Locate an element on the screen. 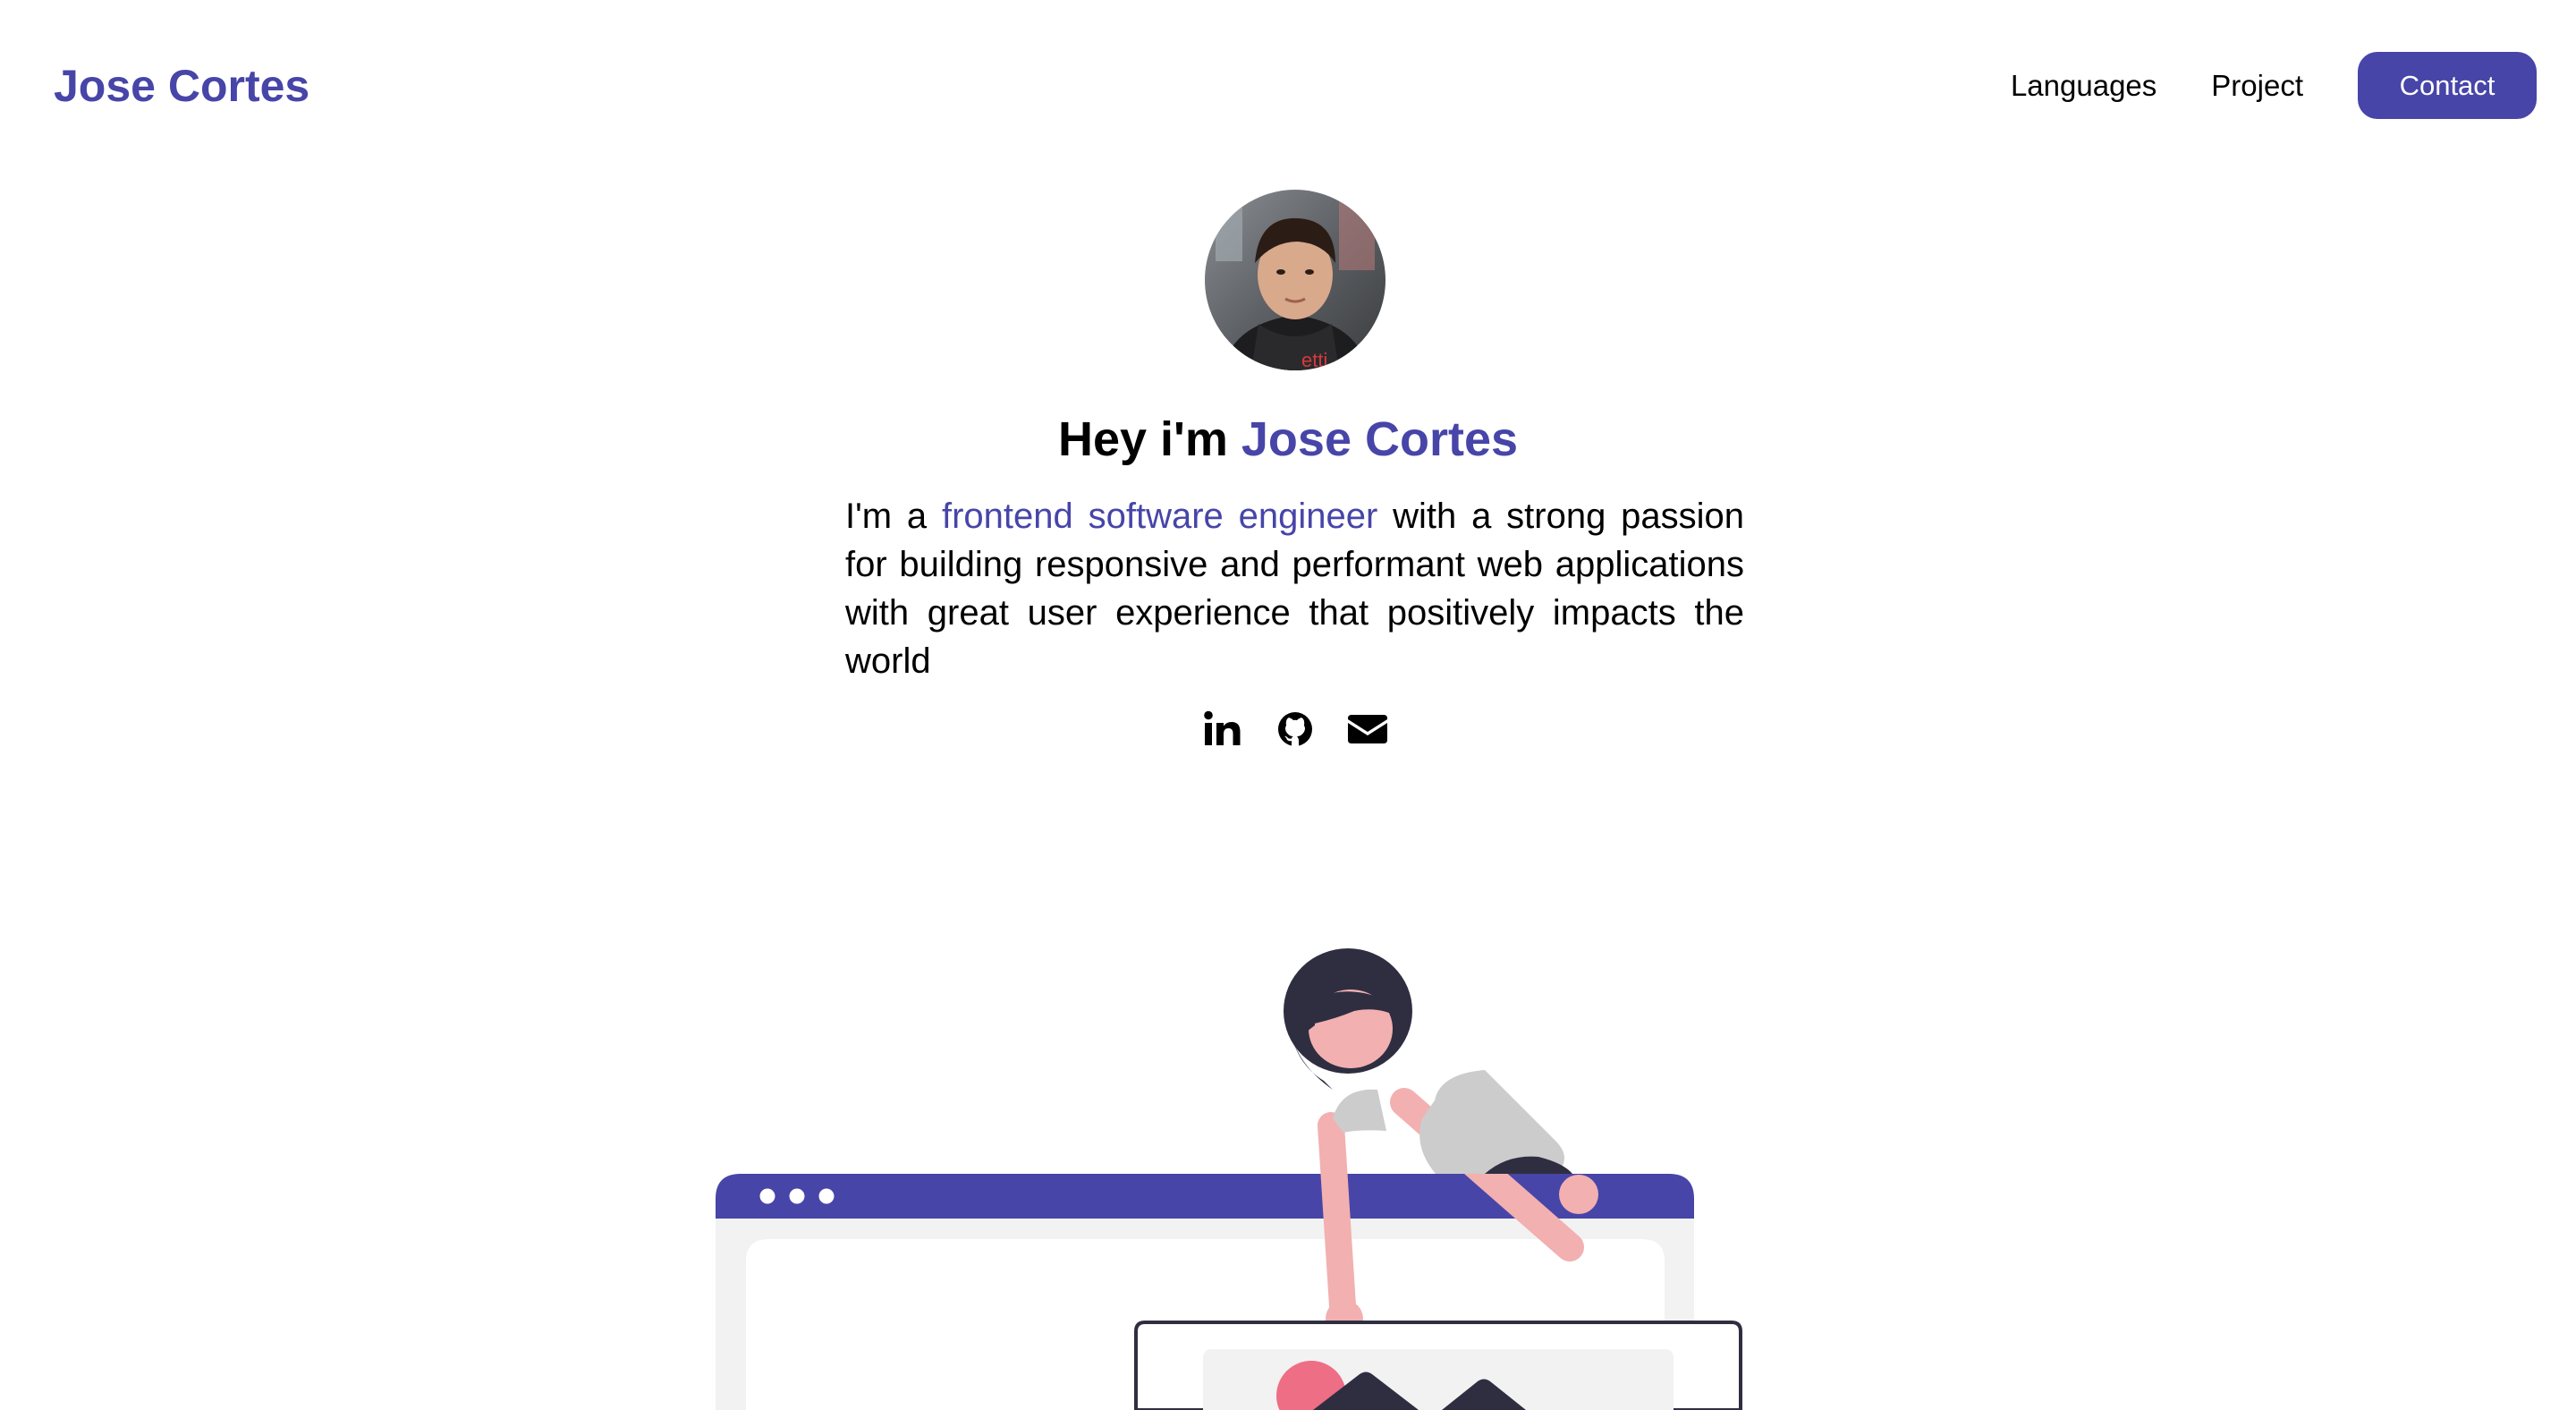  main-nav: Languages Project Contact is located at coordinates (2274, 85).